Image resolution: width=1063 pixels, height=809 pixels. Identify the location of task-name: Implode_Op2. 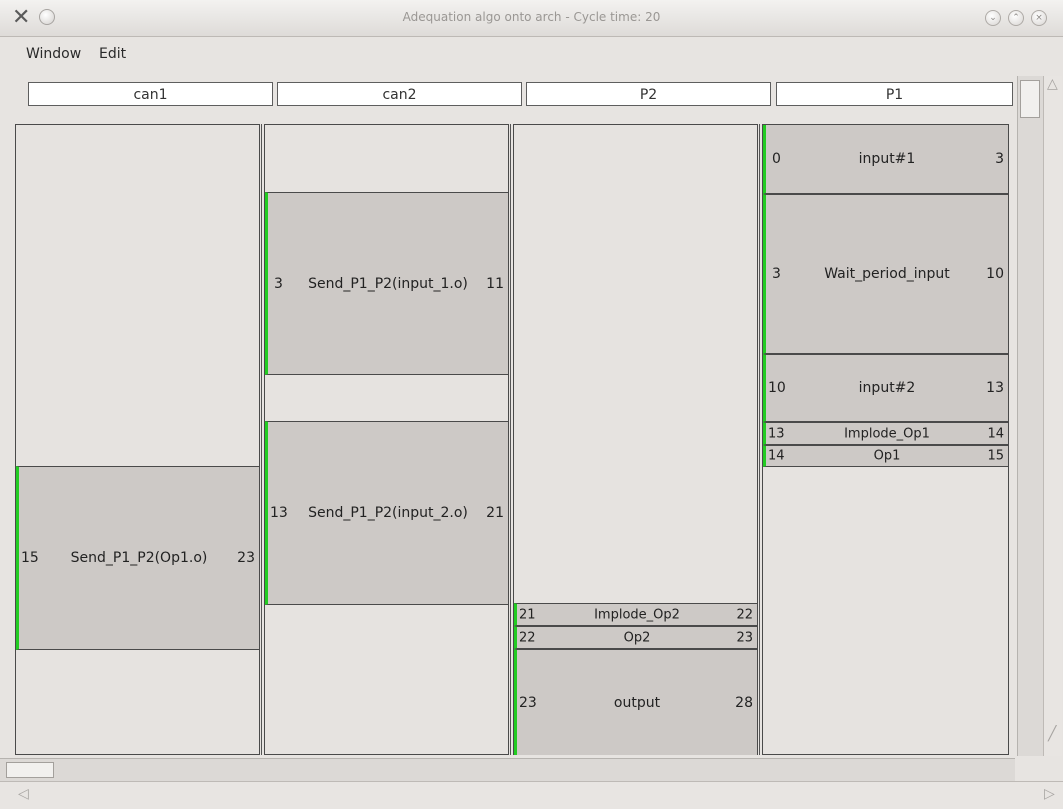
(637, 614).